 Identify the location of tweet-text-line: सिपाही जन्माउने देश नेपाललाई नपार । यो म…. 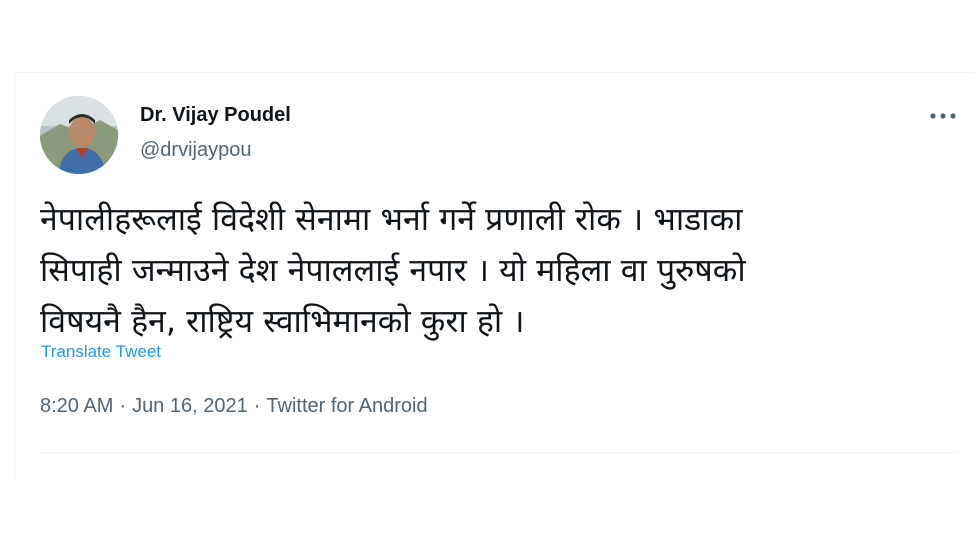
(393, 270).